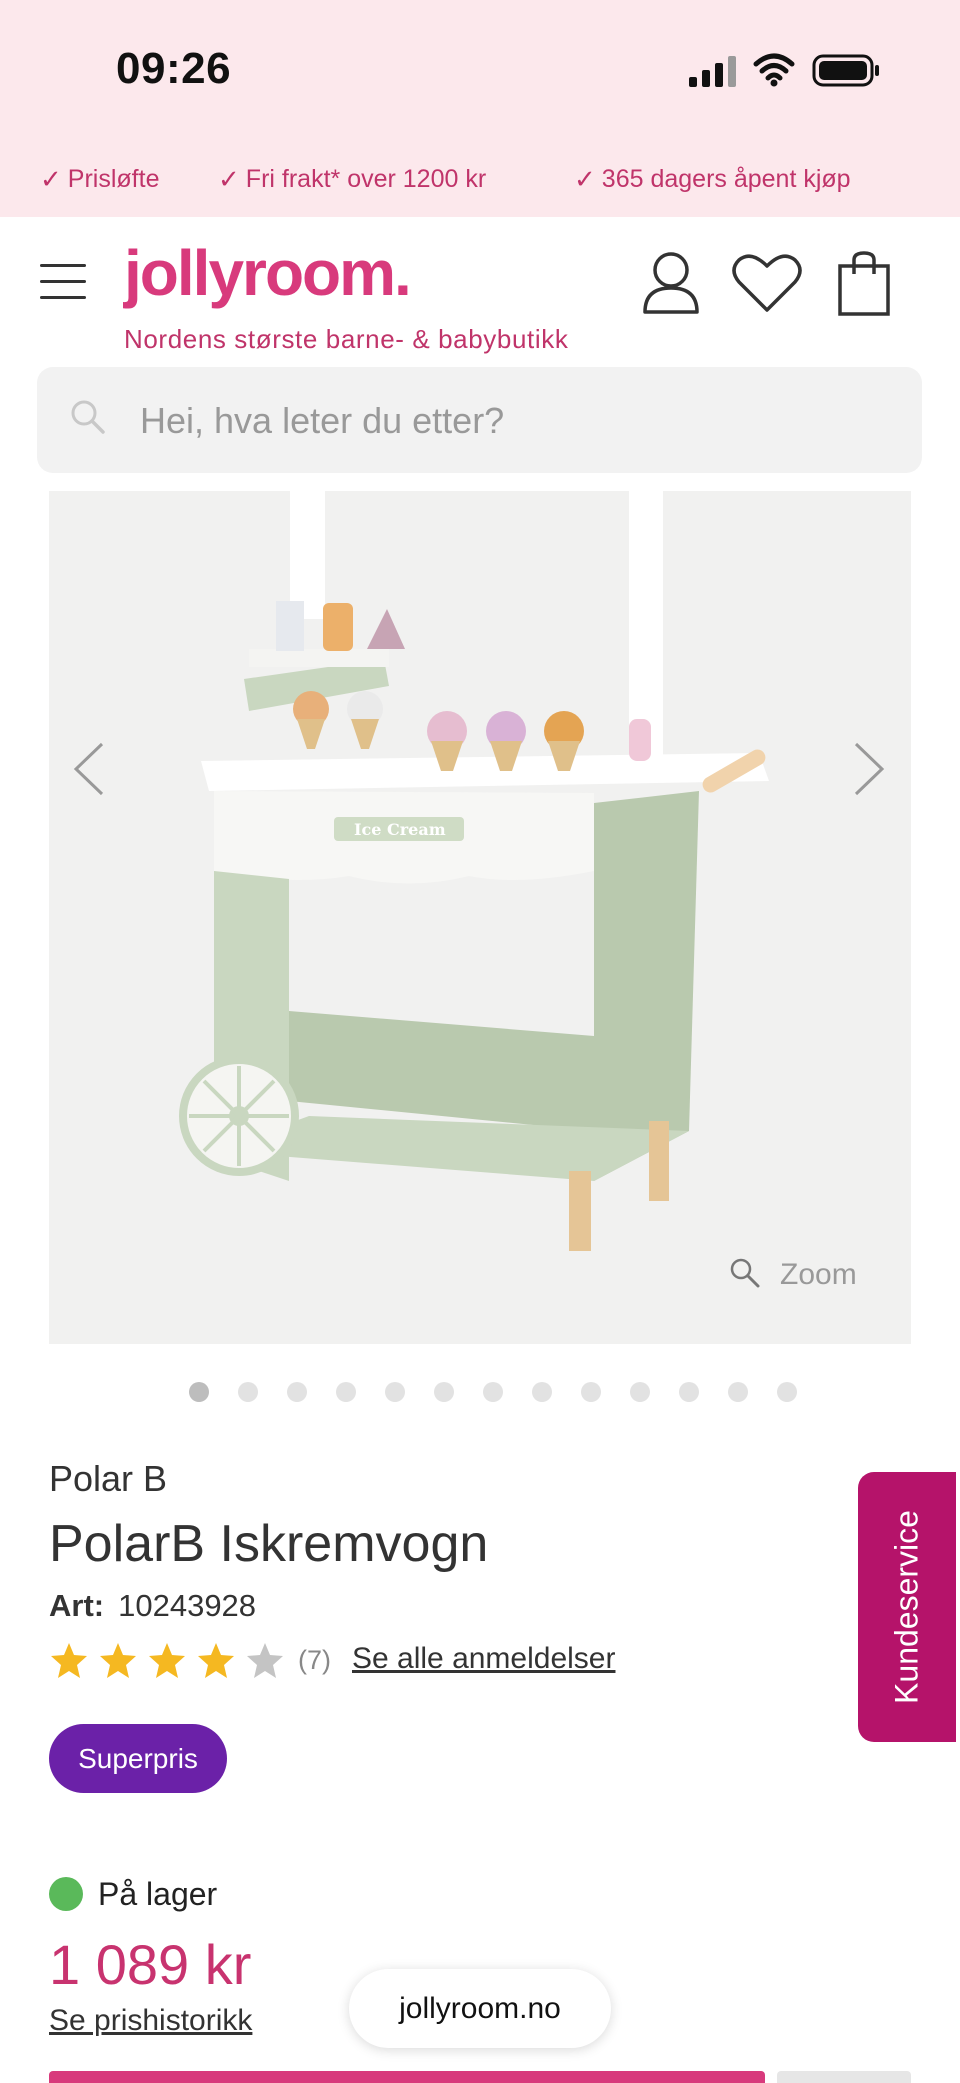  What do you see at coordinates (113, 179) in the screenshot?
I see `usp-label: Prisløfte` at bounding box center [113, 179].